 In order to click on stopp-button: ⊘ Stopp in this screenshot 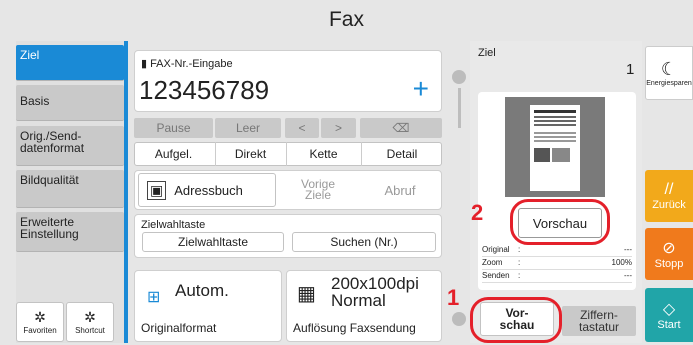, I will do `click(669, 254)`.